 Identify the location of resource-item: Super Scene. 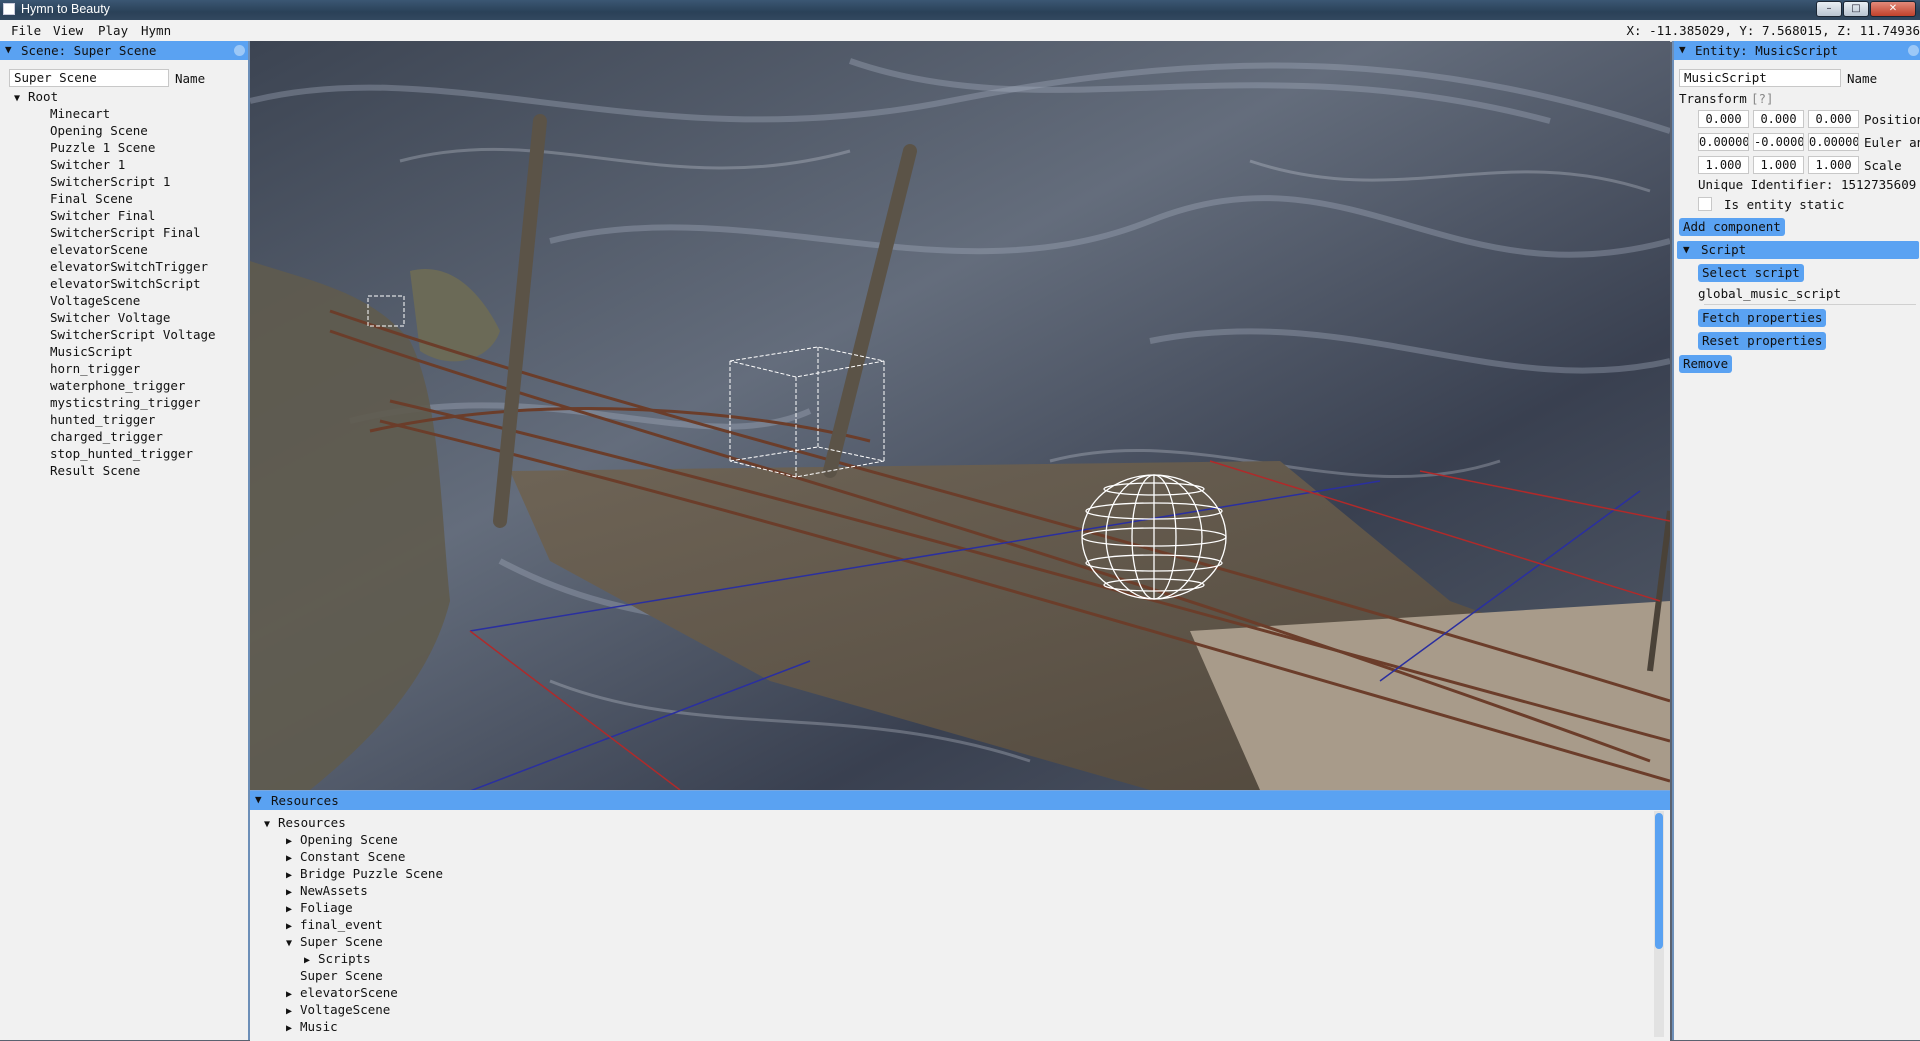
(334, 975).